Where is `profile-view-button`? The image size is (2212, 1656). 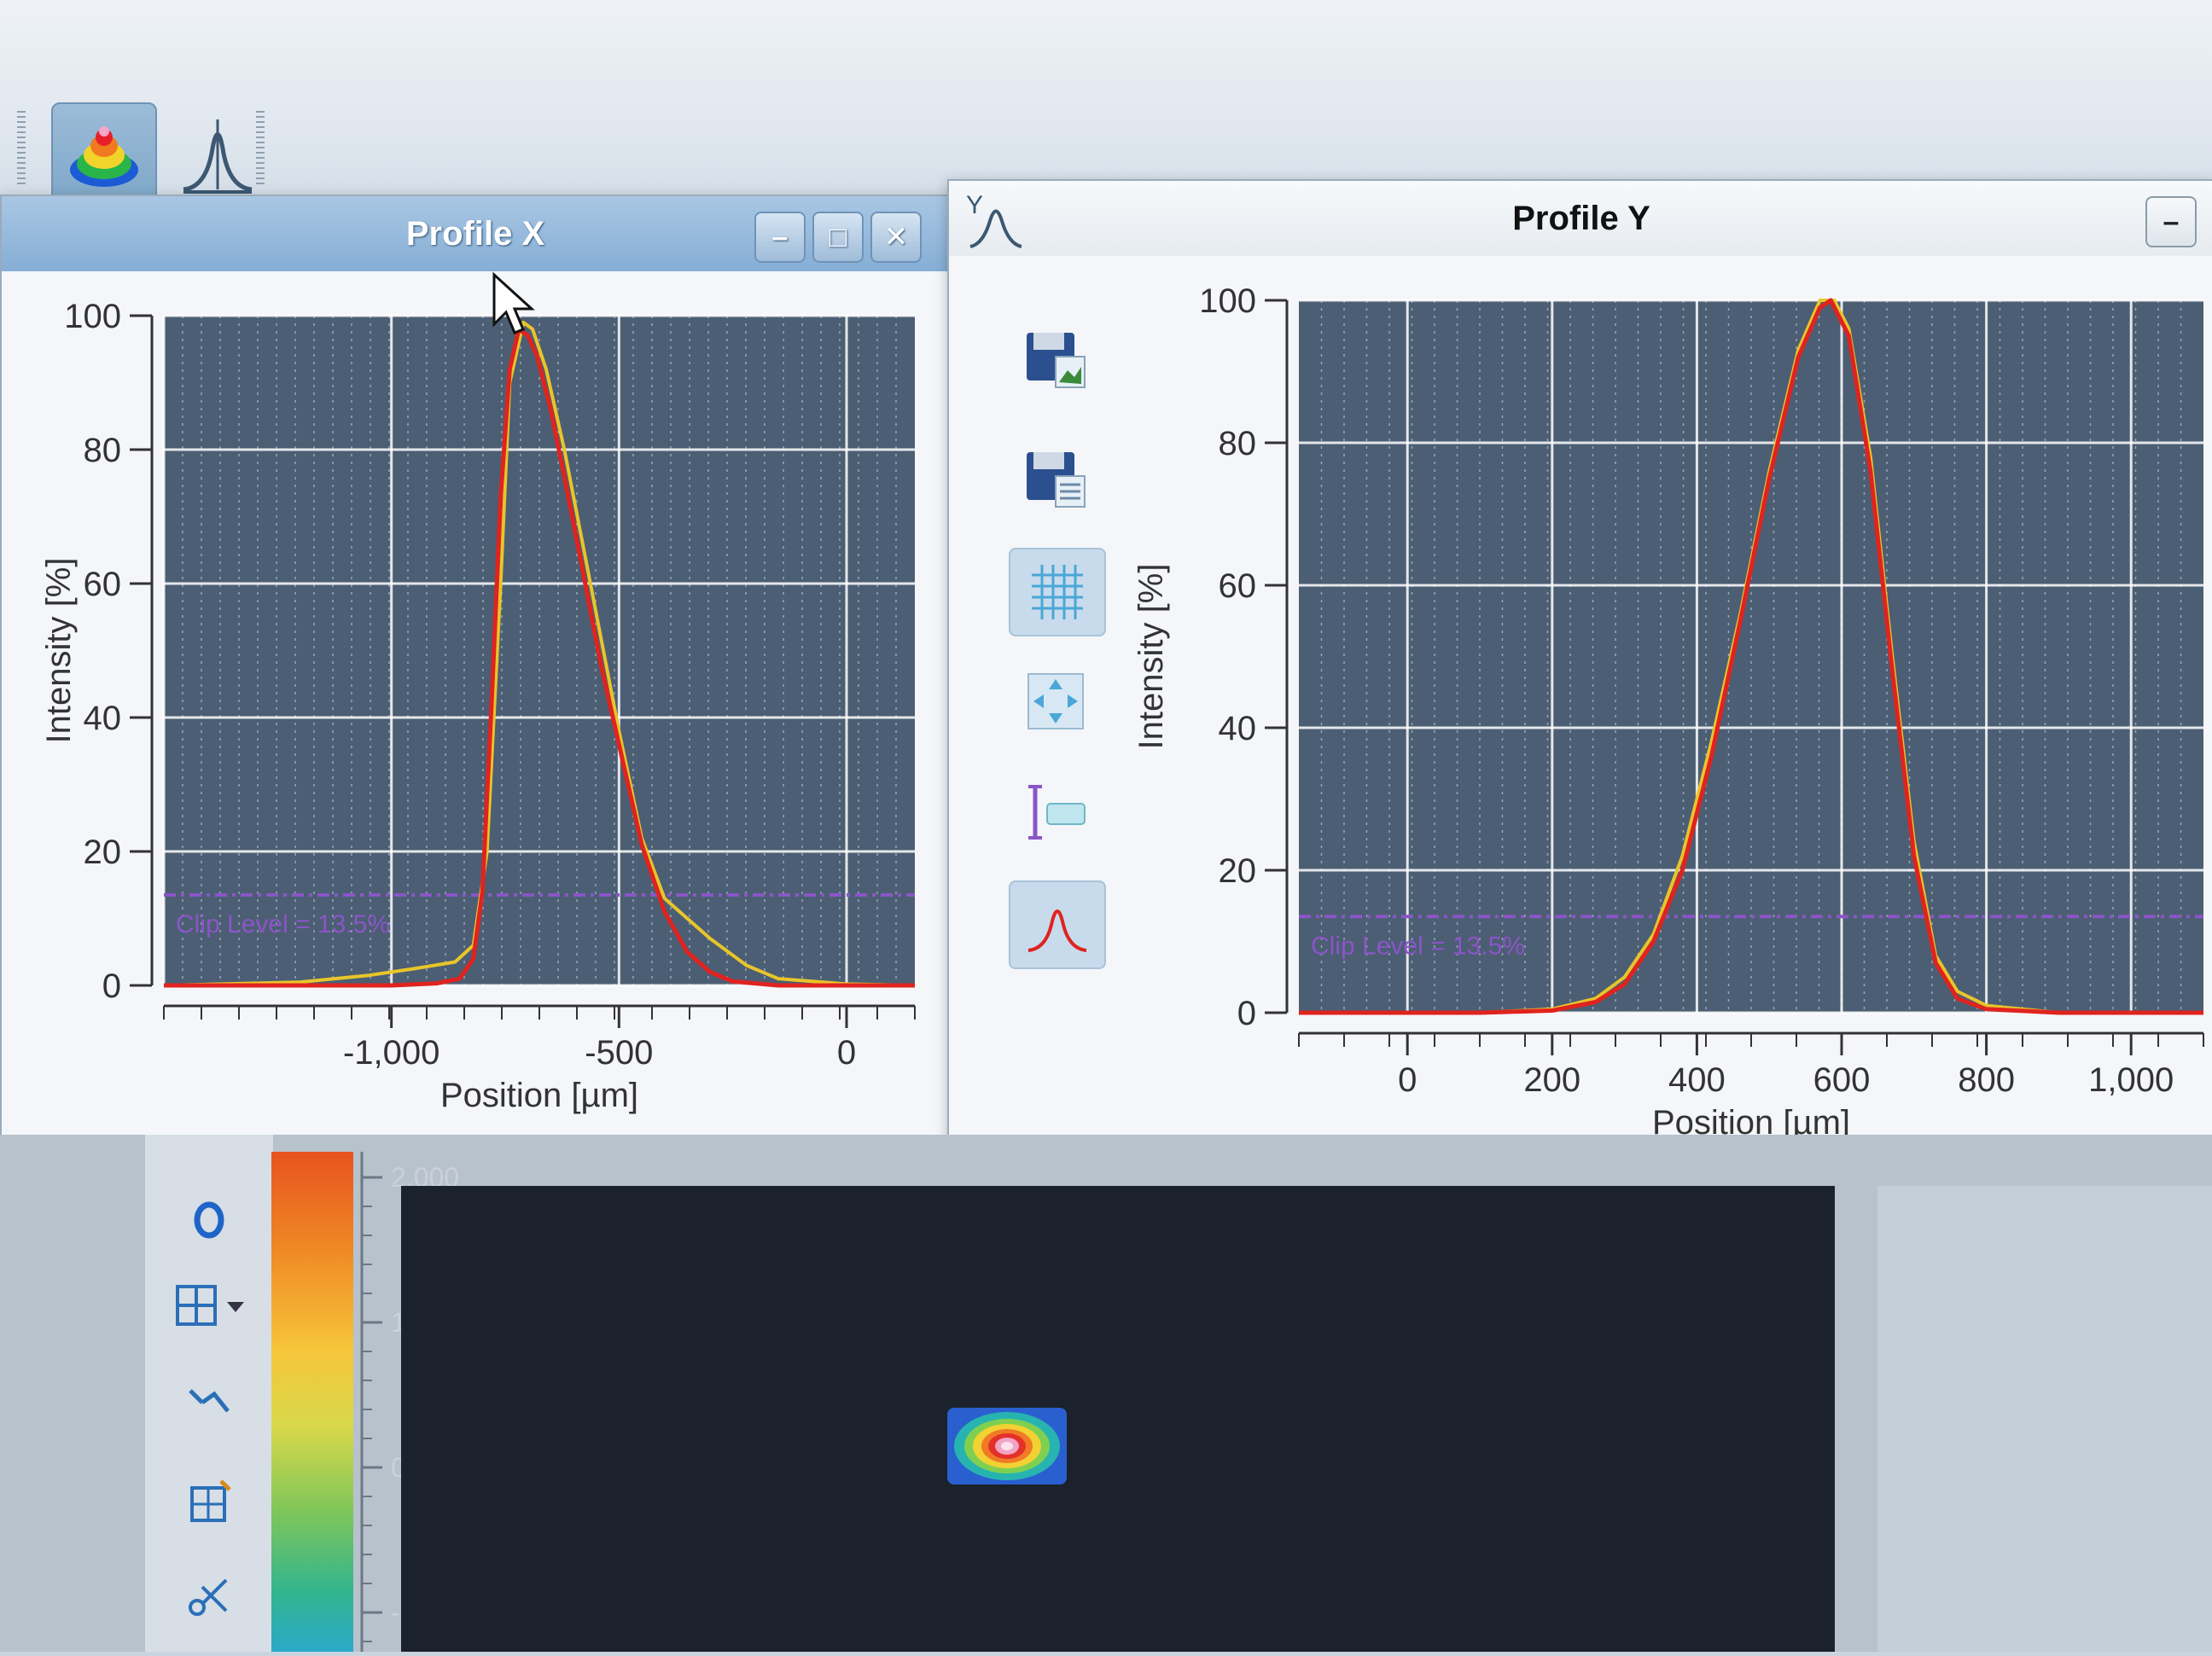
profile-view-button is located at coordinates (217, 153).